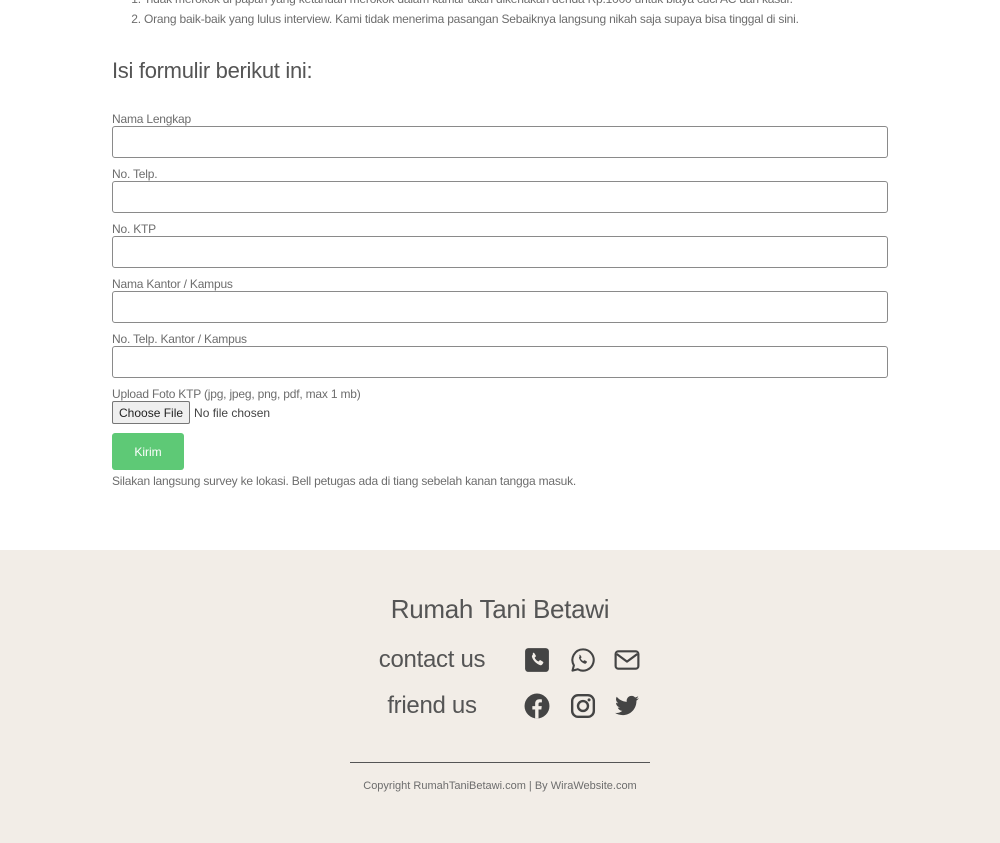 The height and width of the screenshot is (843, 1000). I want to click on facebook-icon, so click(537, 706).